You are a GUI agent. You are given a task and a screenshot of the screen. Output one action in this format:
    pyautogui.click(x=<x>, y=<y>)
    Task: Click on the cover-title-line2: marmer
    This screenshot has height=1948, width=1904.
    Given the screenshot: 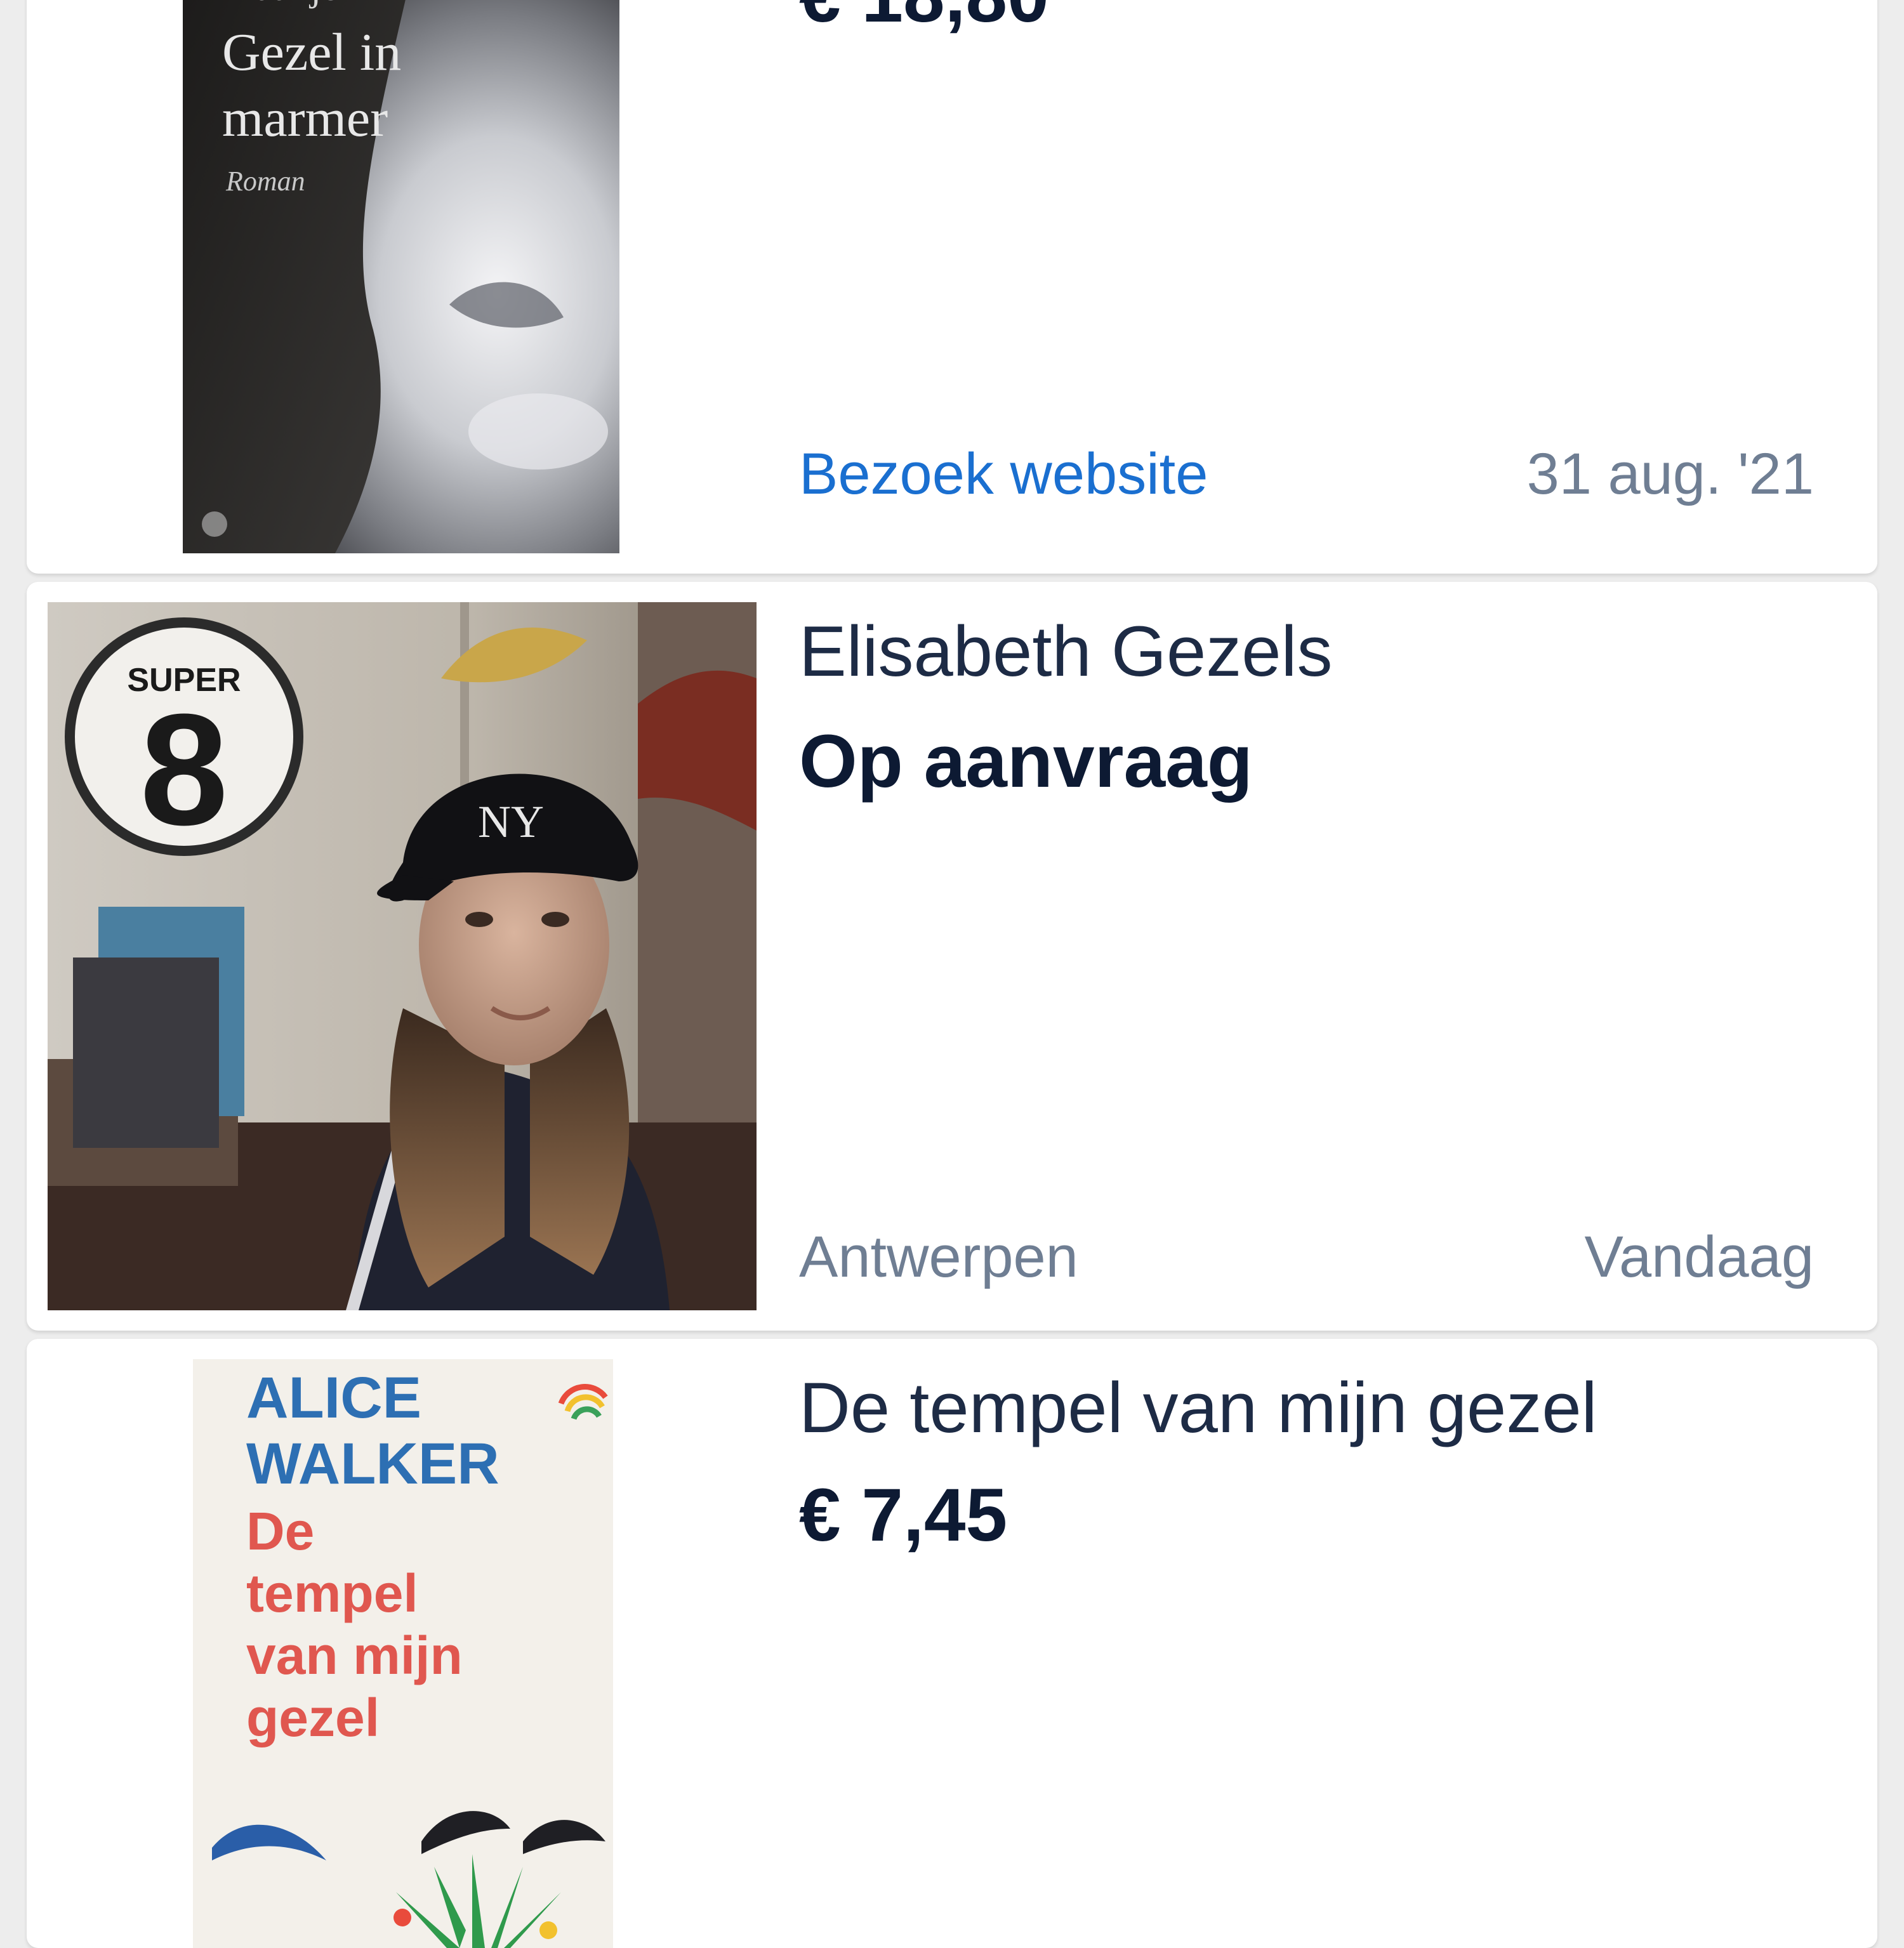 What is the action you would take?
    pyautogui.click(x=305, y=118)
    